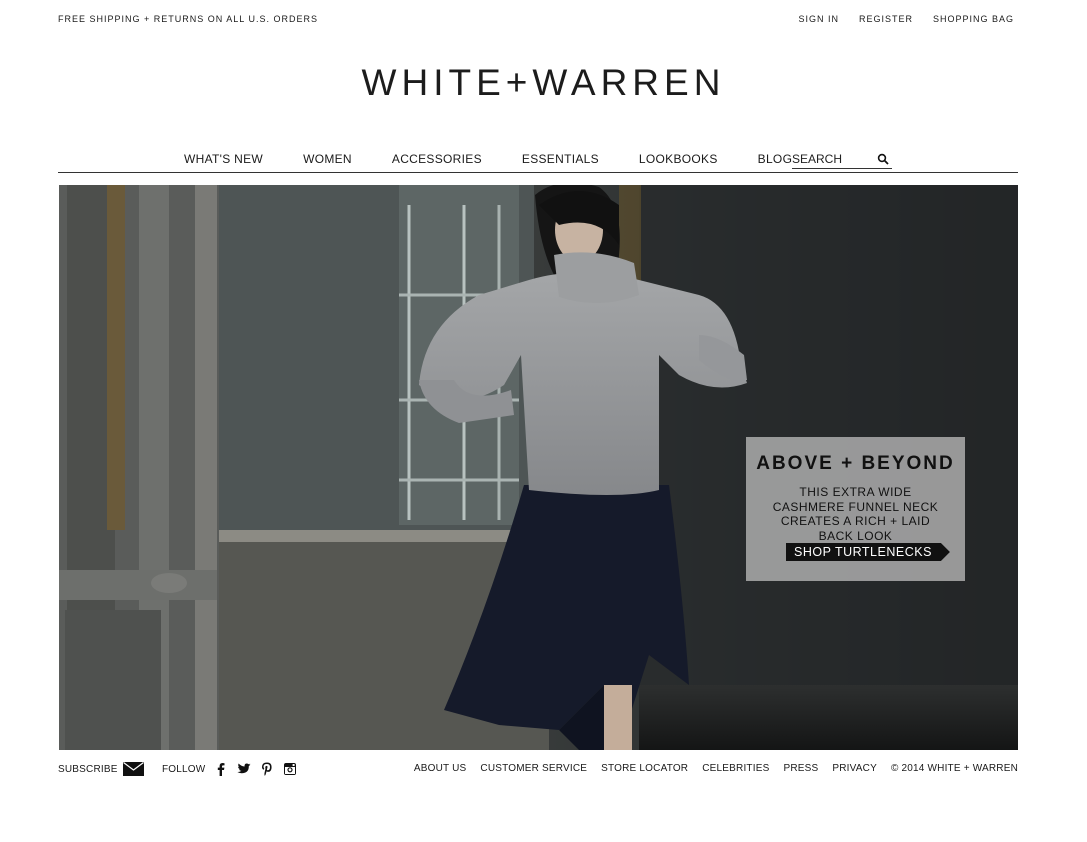  What do you see at coordinates (560, 159) in the screenshot?
I see `nav-essentials: ESSENTIALS` at bounding box center [560, 159].